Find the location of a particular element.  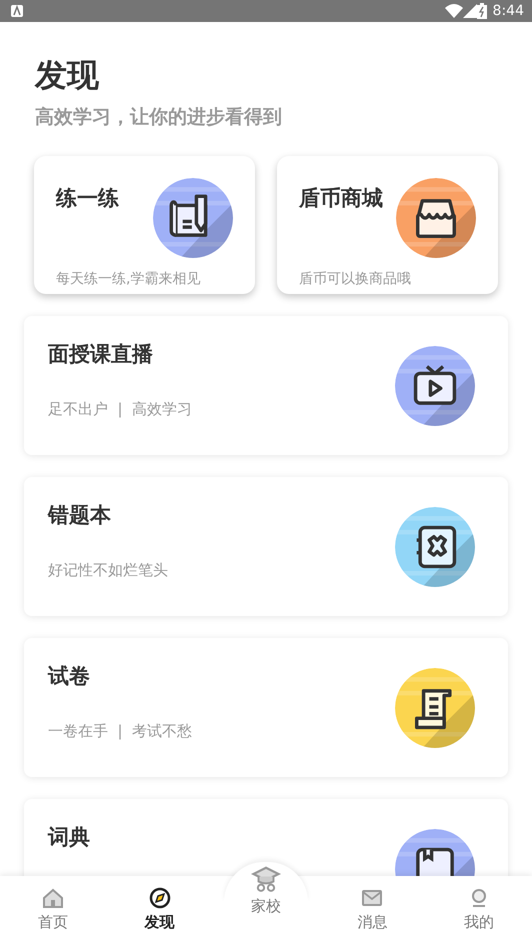

page-title: 发现 is located at coordinates (67, 75).